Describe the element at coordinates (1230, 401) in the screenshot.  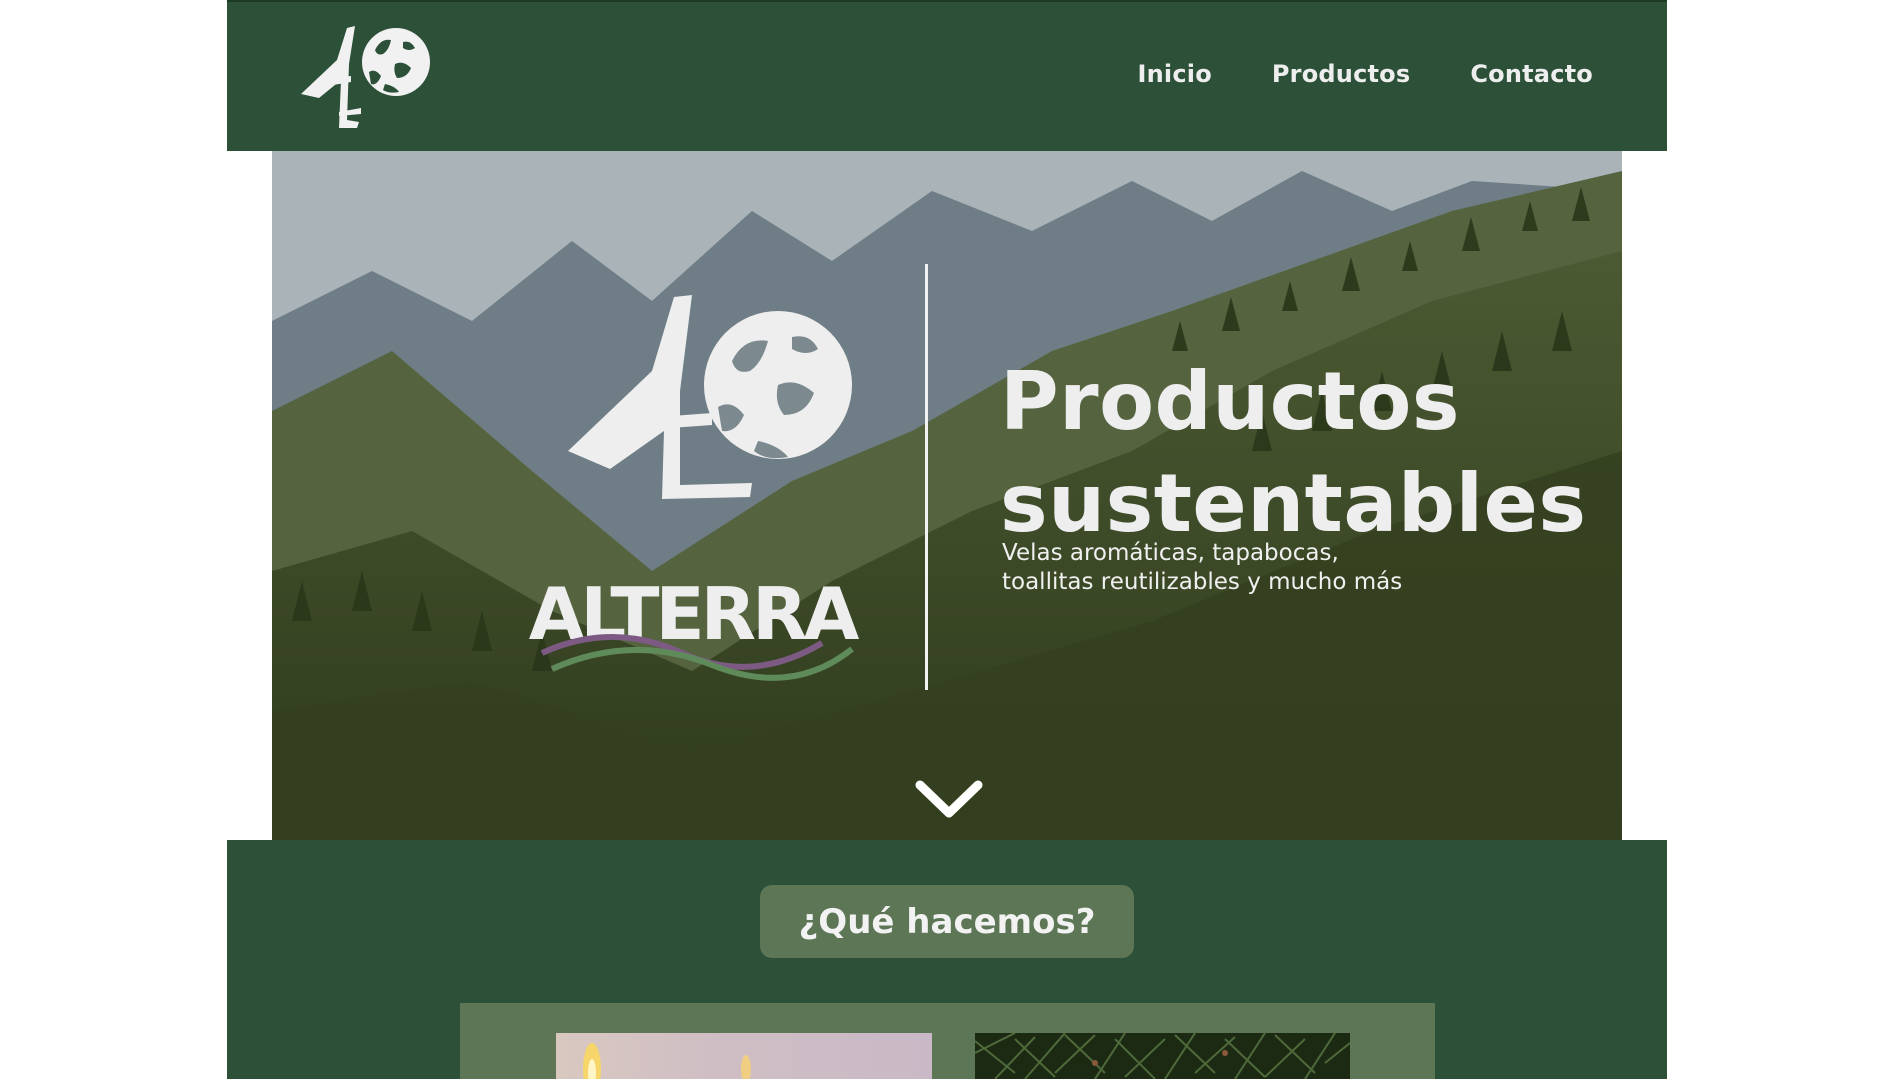
I see `hero-title-line1: Productos` at that location.